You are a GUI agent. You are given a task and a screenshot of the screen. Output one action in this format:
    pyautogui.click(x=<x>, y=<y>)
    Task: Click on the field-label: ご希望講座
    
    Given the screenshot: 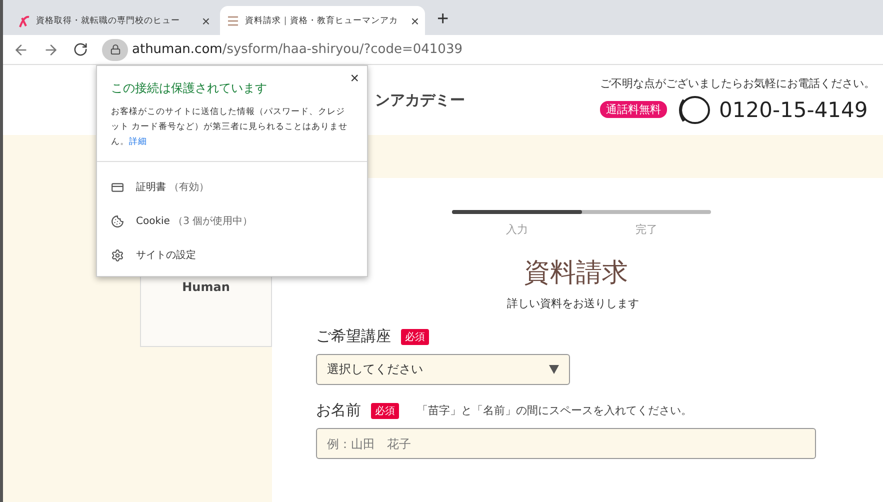 What is the action you would take?
    pyautogui.click(x=353, y=336)
    